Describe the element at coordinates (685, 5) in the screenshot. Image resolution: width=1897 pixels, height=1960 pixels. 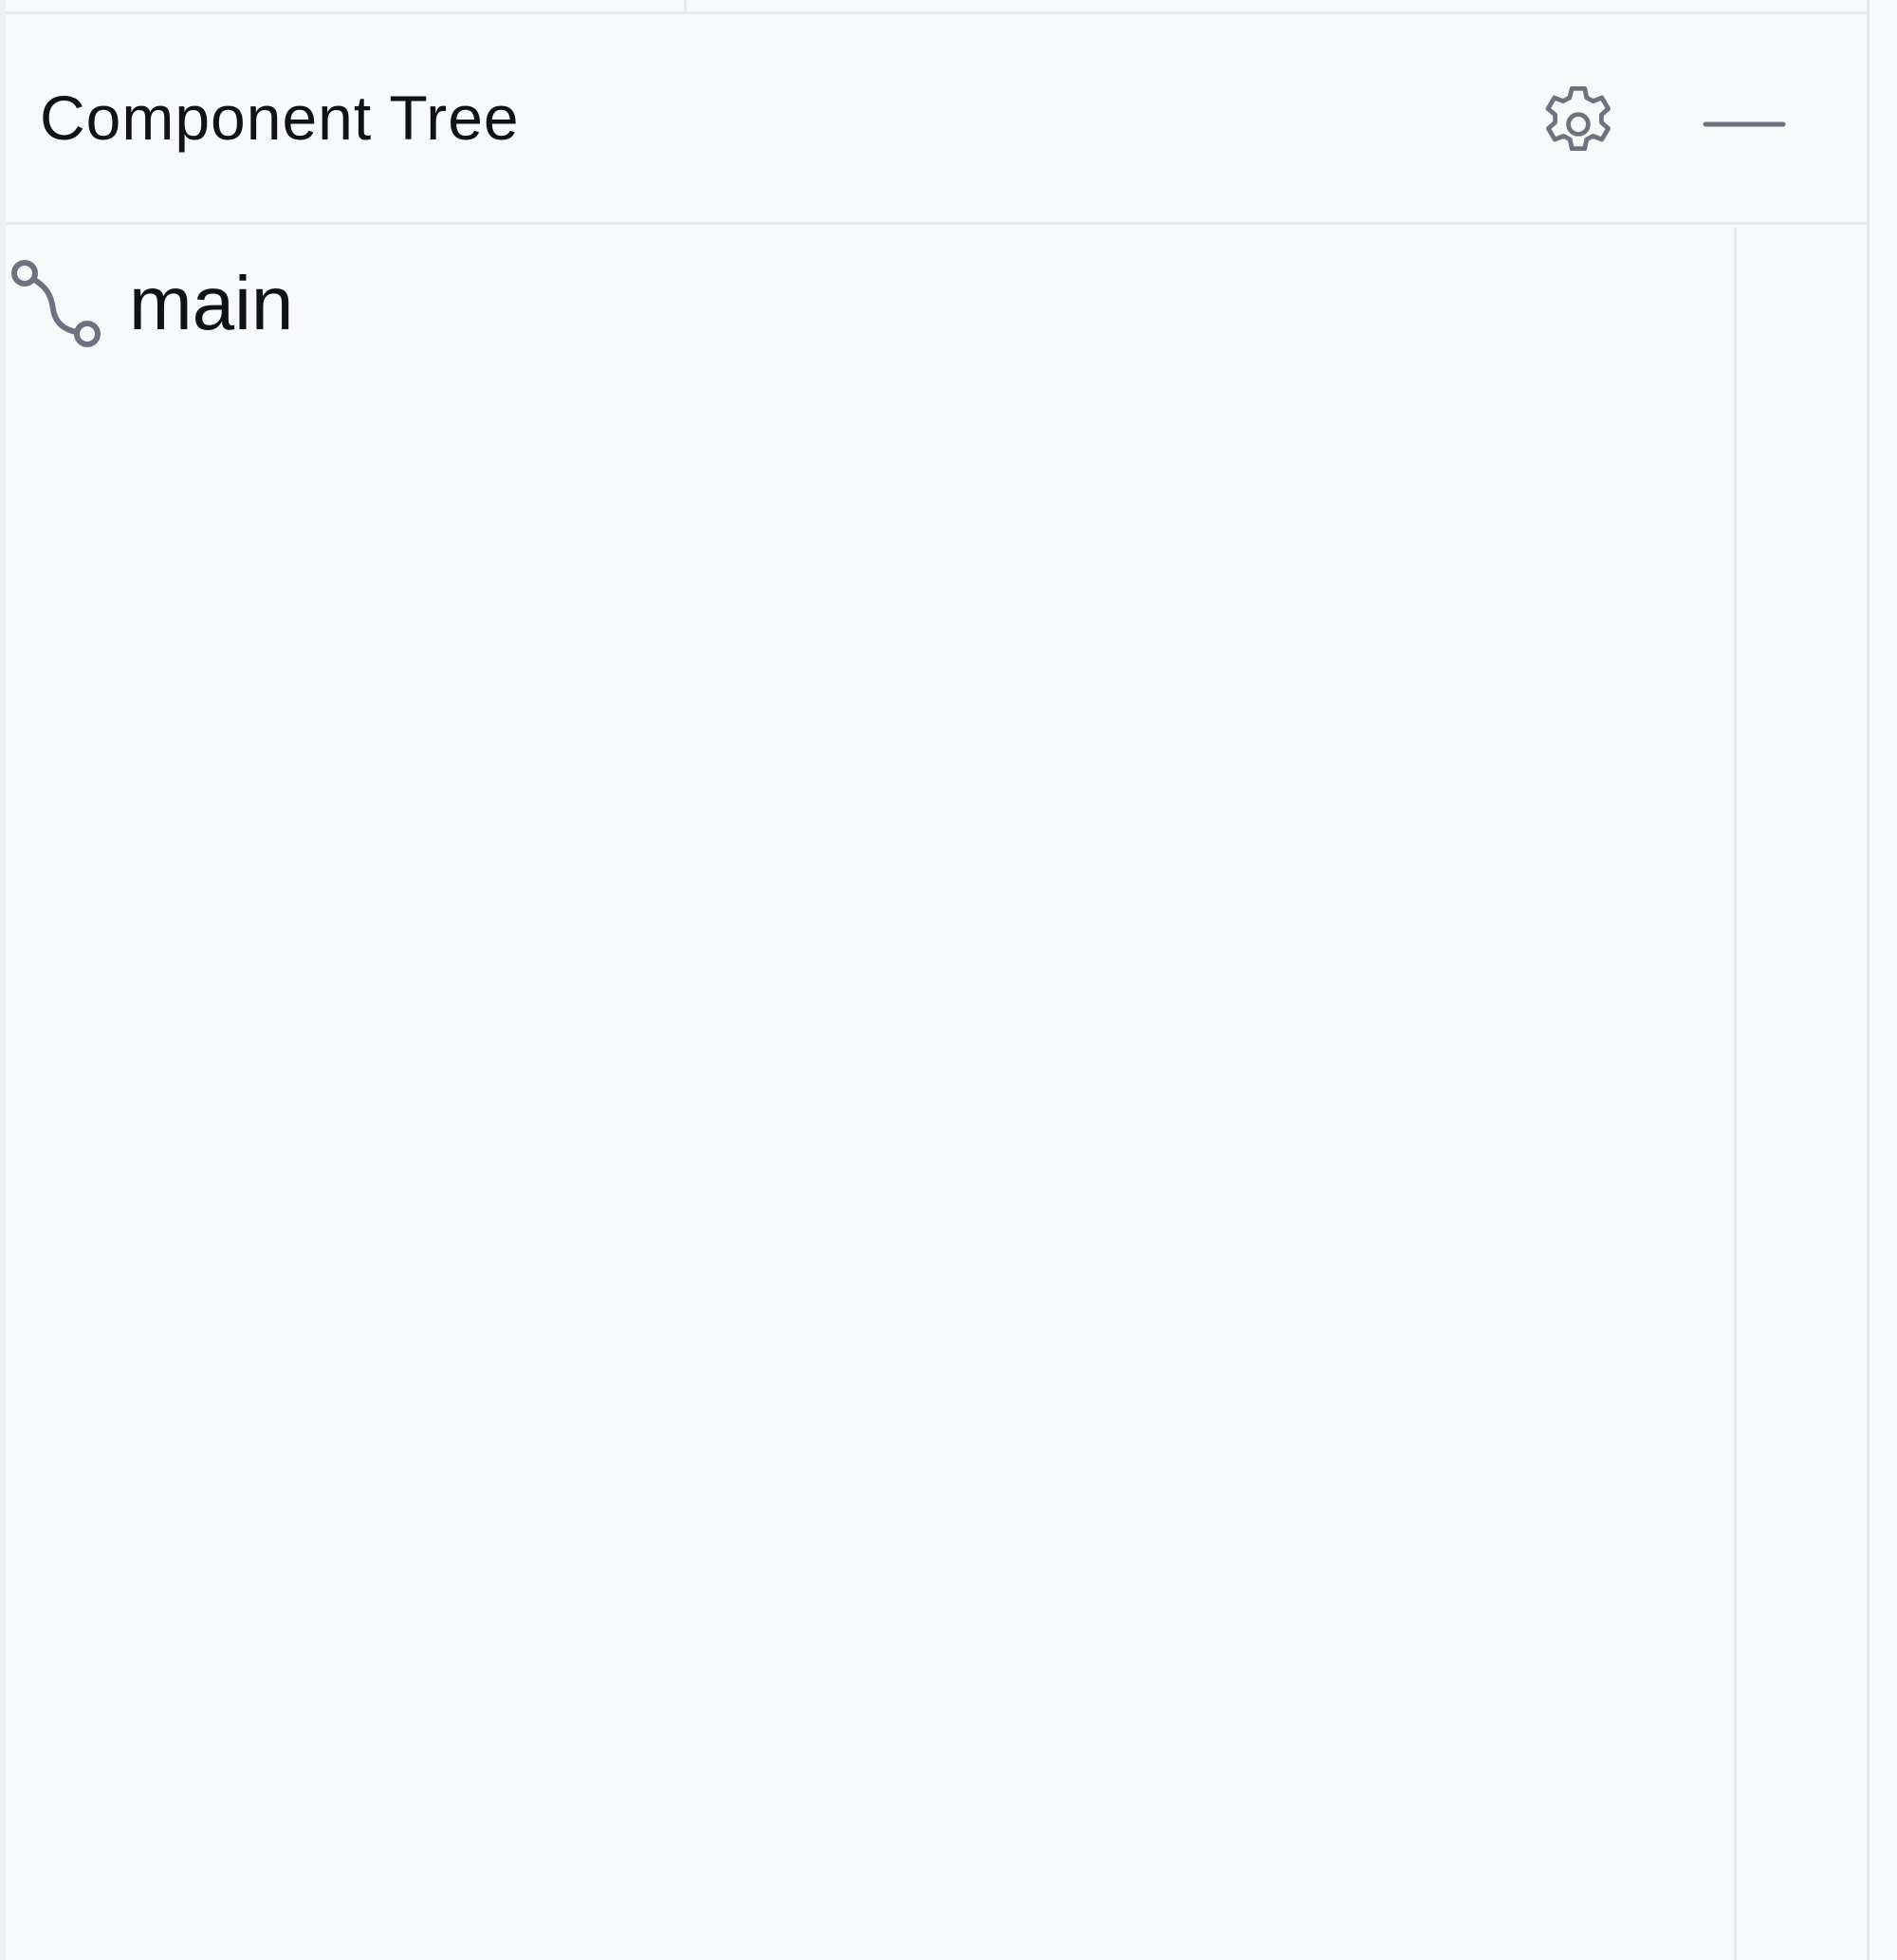
I see `top-strip-divider` at that location.